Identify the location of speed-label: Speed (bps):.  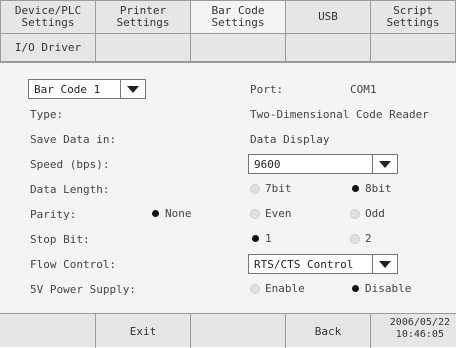
(70, 164).